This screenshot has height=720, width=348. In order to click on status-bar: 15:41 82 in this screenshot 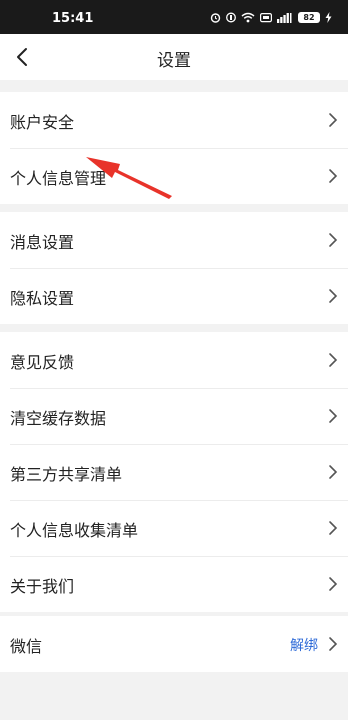, I will do `click(174, 17)`.